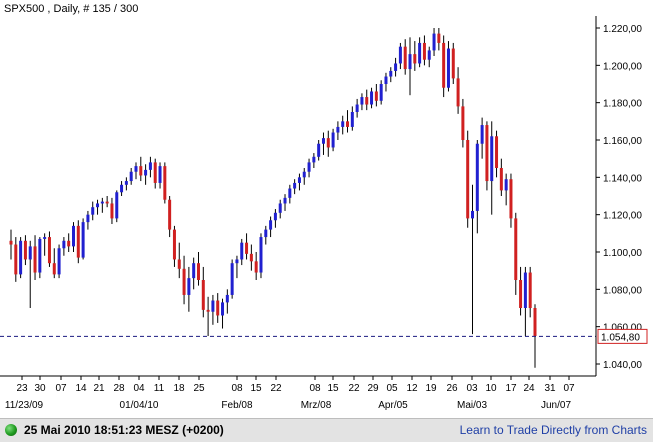  I want to click on x-day-label: 10, so click(491, 388).